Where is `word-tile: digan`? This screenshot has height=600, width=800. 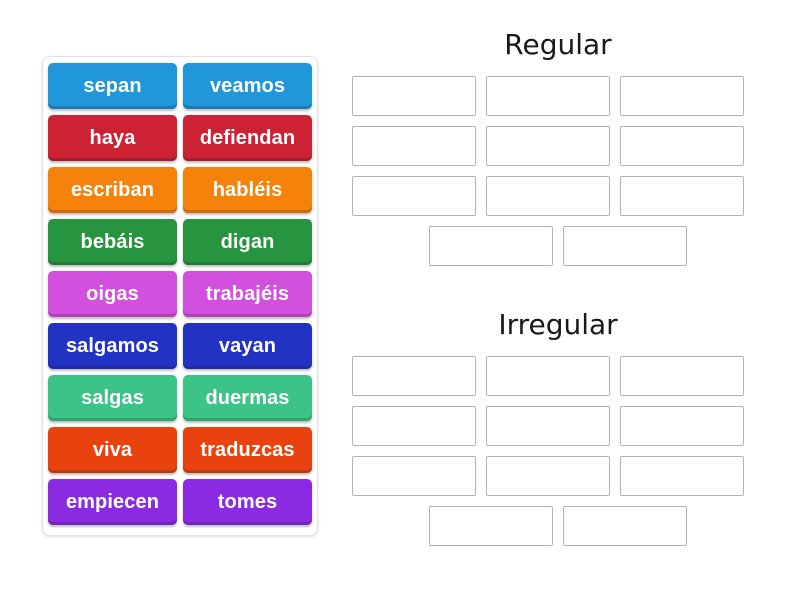
word-tile: digan is located at coordinates (247, 242).